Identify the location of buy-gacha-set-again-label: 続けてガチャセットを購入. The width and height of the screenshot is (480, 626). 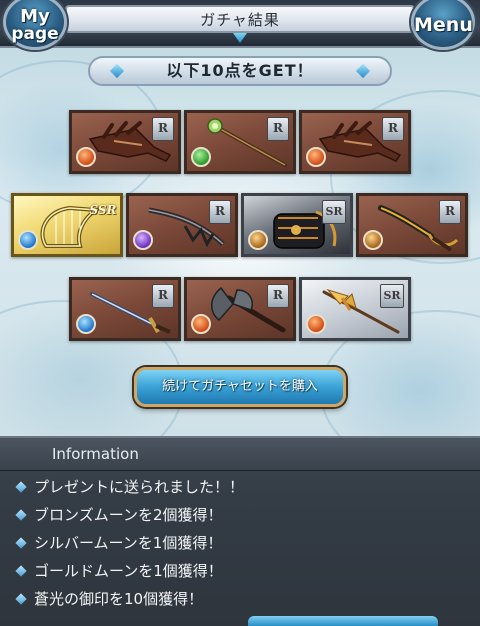
(240, 386).